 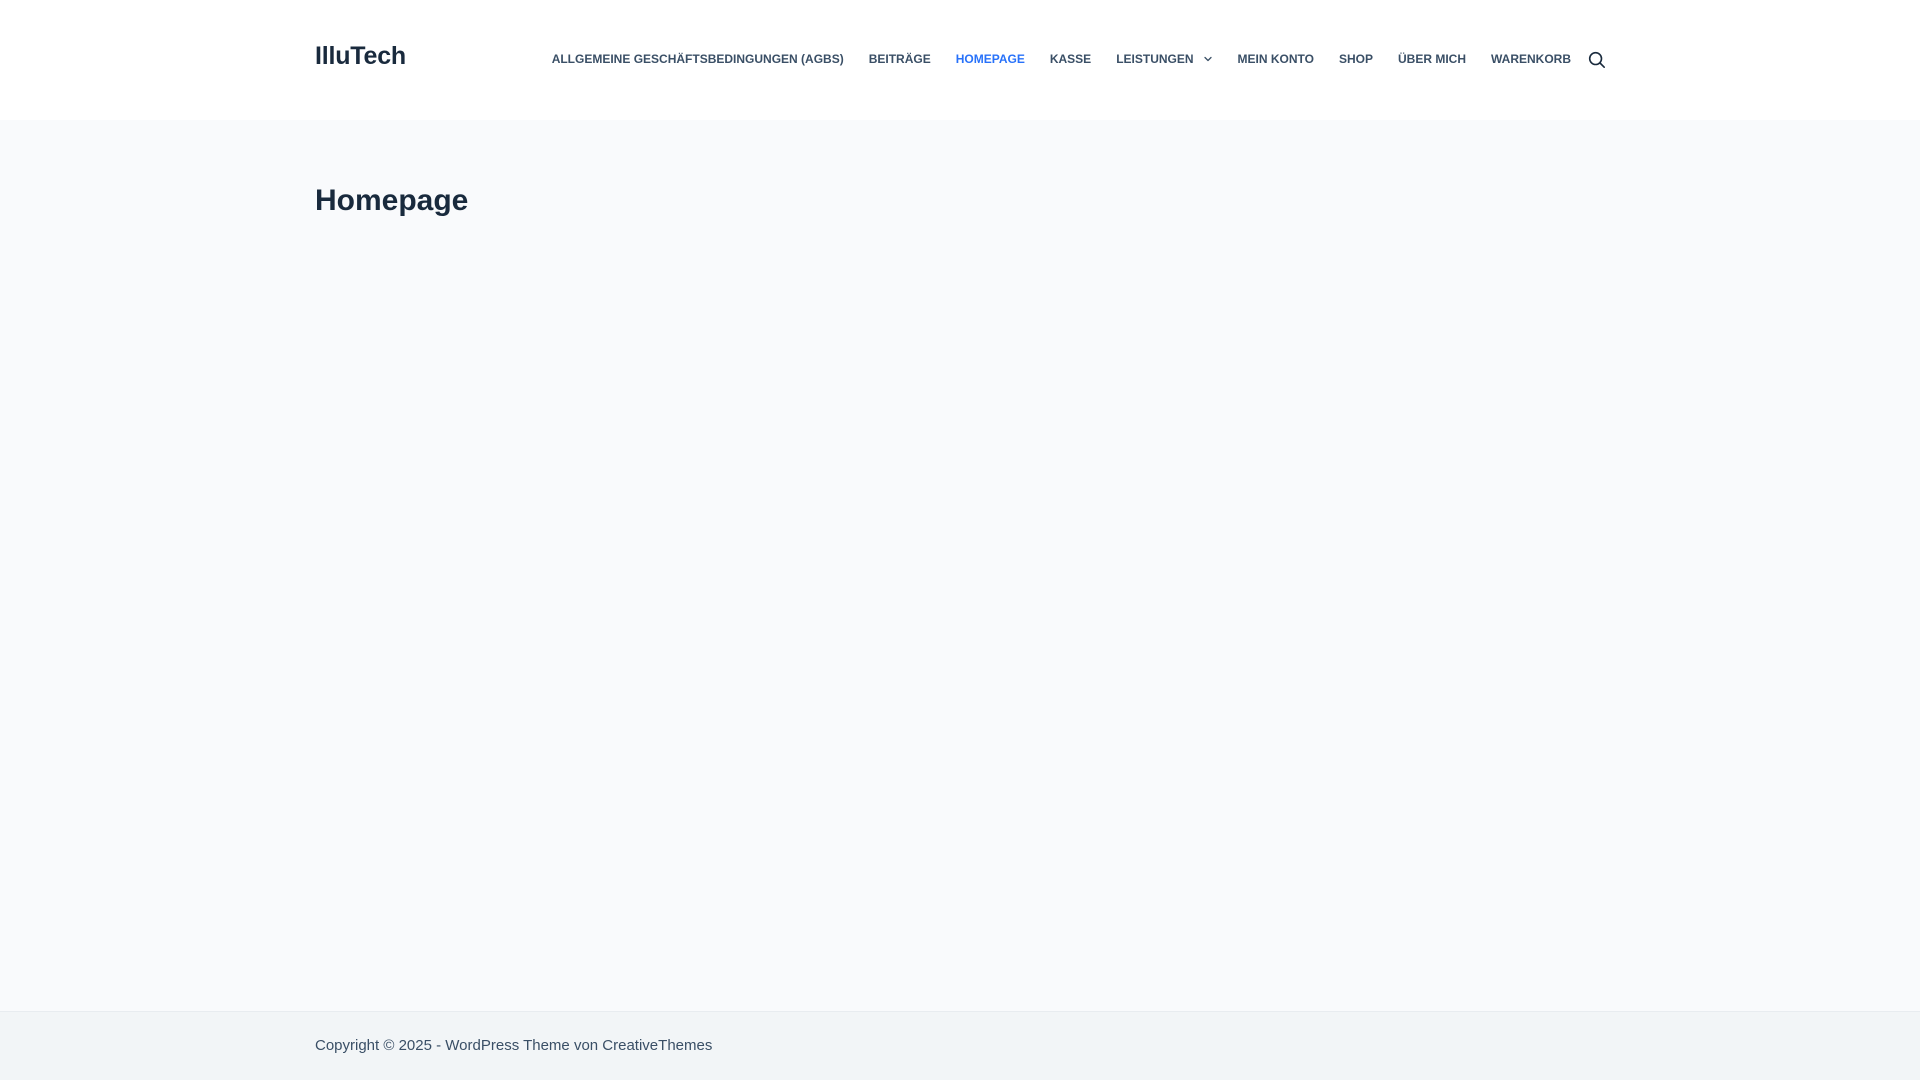 I want to click on nav-item-label: Mein Konto, so click(x=1275, y=59).